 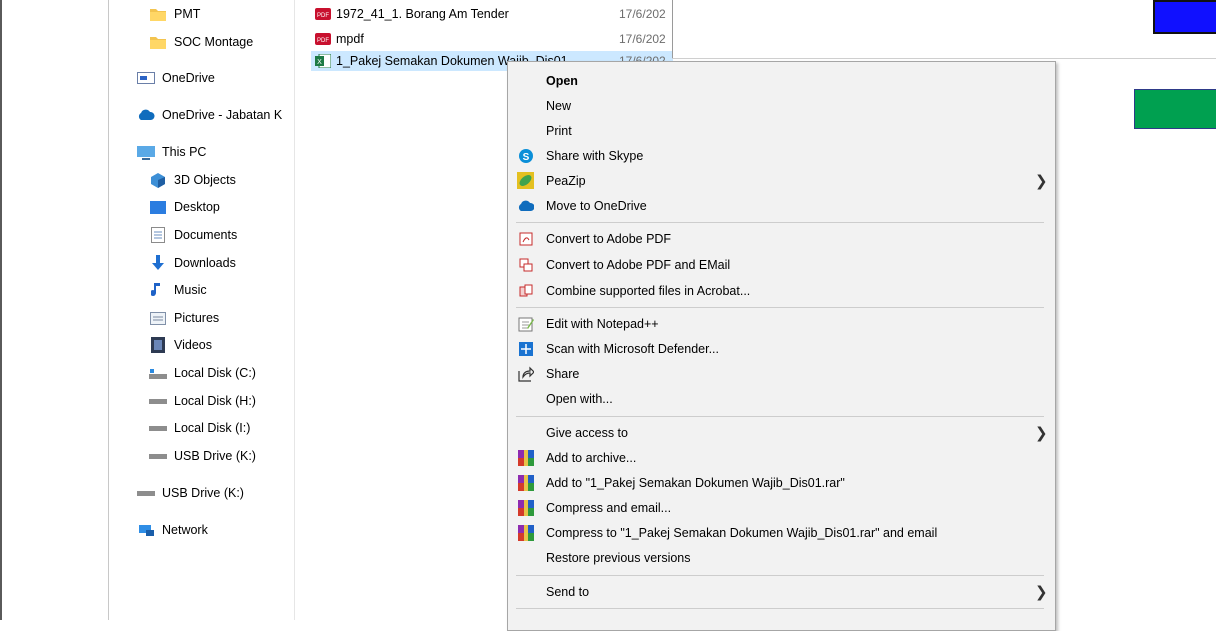 I want to click on menu-item-restore-previous-versions: Restore previous versions, so click(x=781, y=557).